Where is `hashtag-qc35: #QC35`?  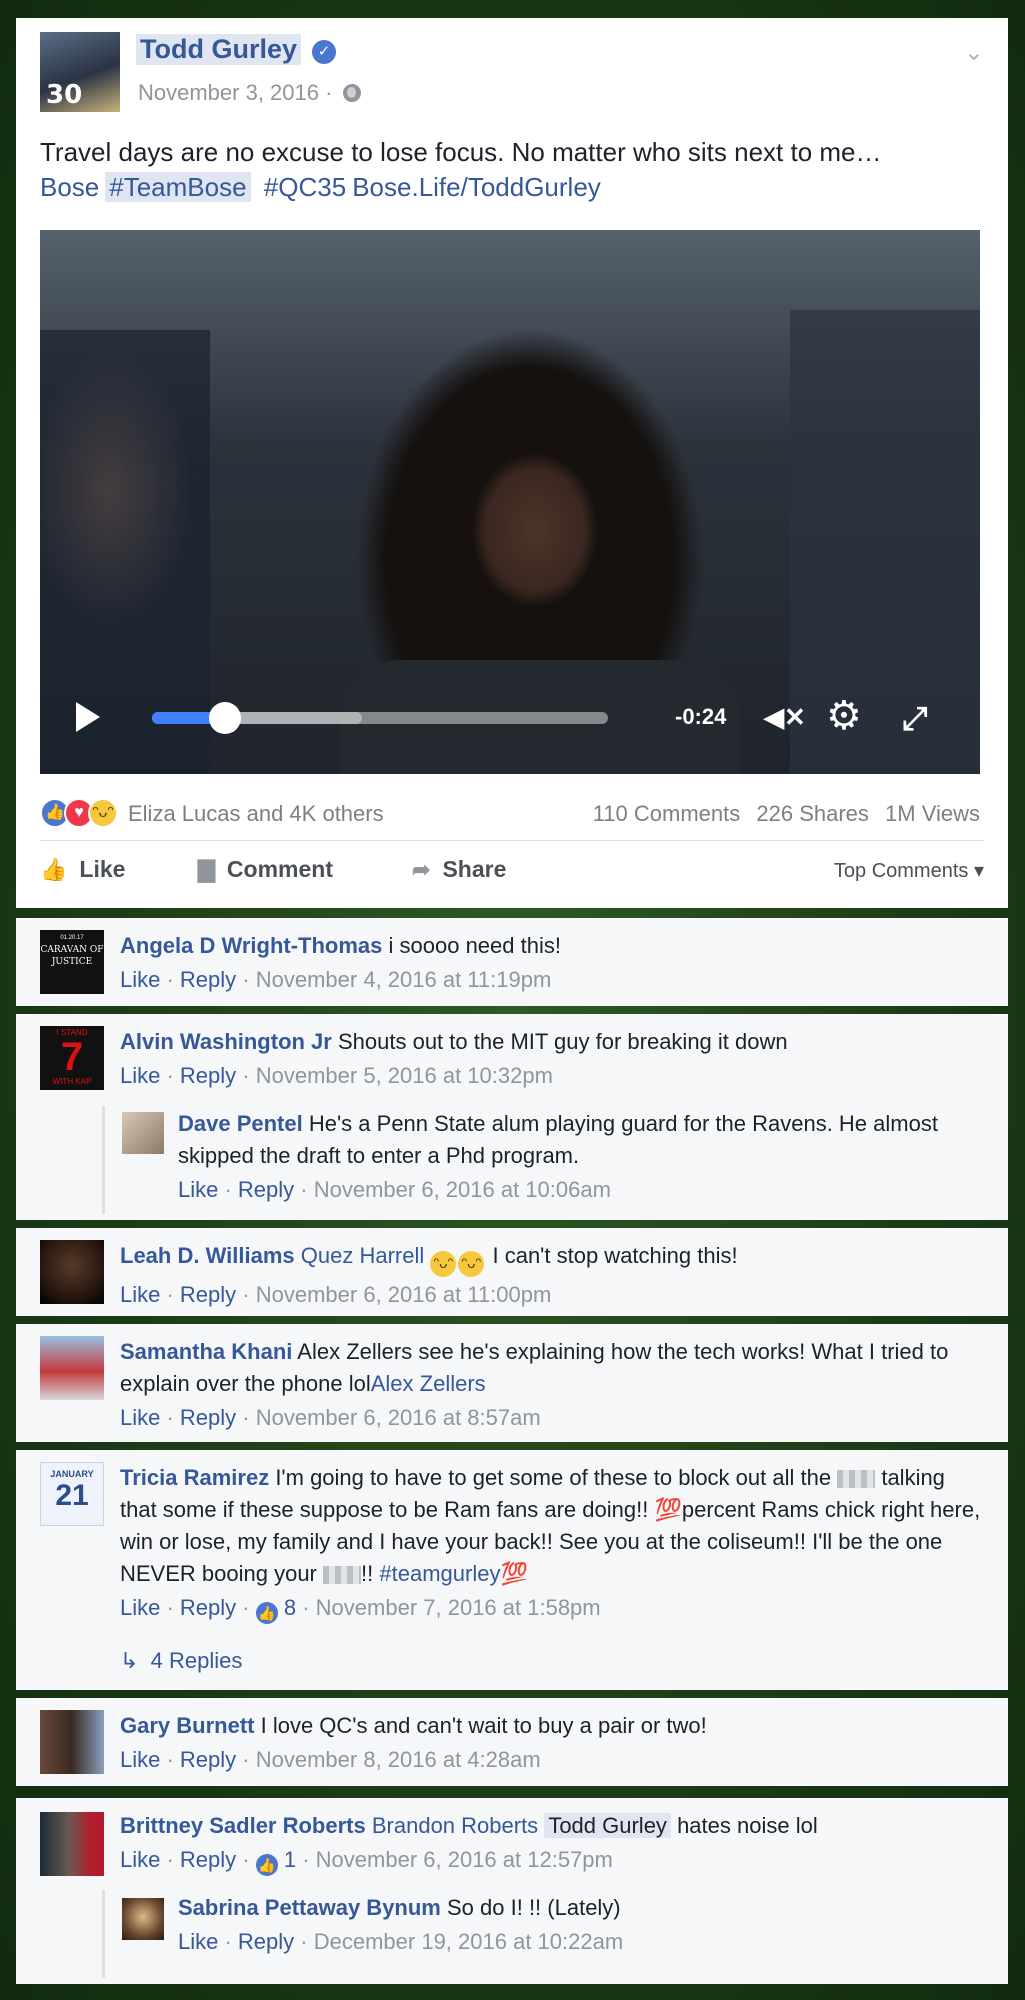
hashtag-qc35: #QC35 is located at coordinates (305, 187).